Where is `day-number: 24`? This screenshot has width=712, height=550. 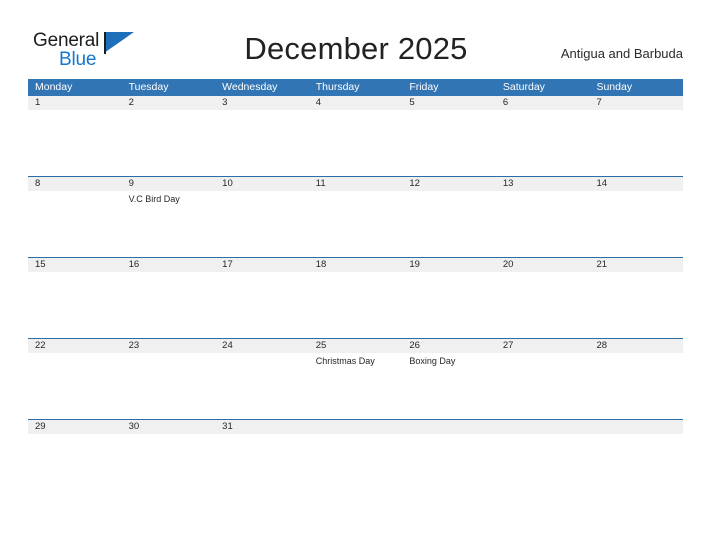
day-number: 24 is located at coordinates (262, 346).